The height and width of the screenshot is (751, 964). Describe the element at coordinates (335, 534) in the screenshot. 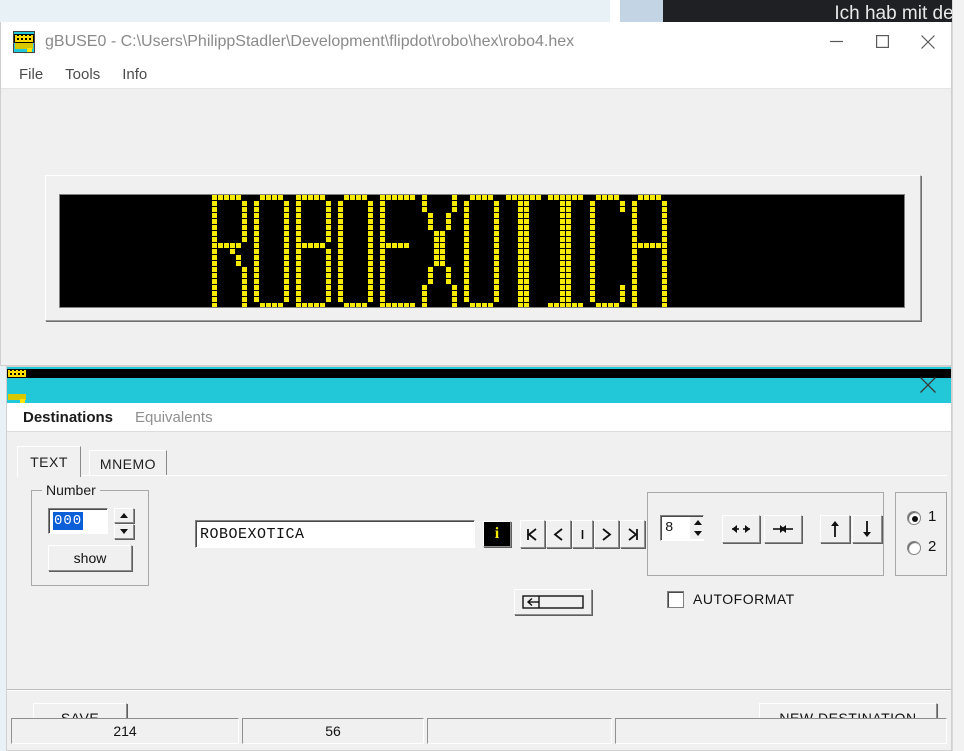

I see `destination-text-input: ROBOEXOTICA` at that location.